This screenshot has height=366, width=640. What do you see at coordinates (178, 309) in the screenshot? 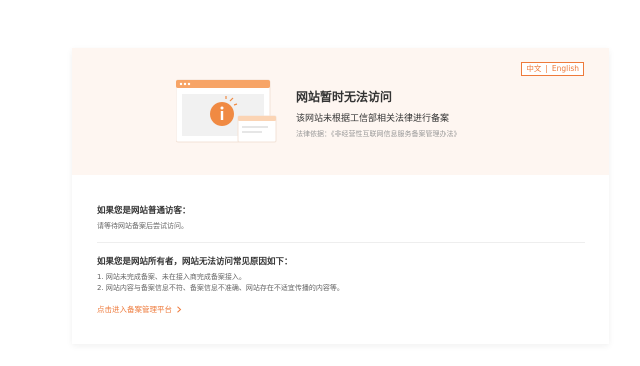
I see `chevron-right-icon` at bounding box center [178, 309].